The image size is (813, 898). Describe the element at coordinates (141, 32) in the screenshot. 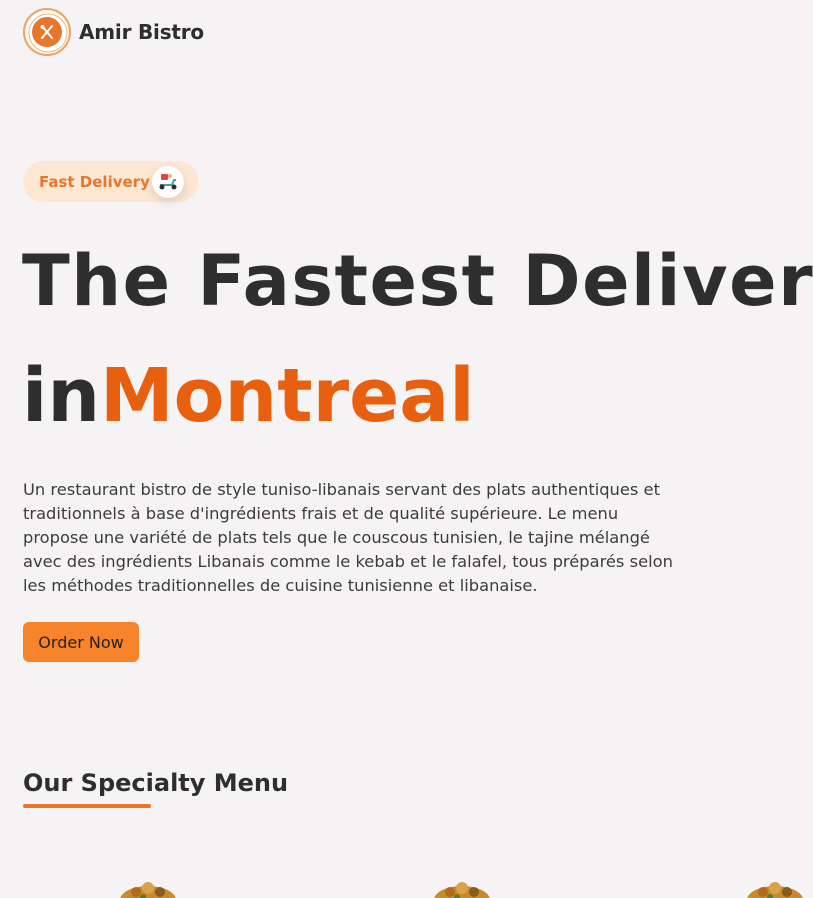

I see `brand-name: Amir Bistro` at that location.